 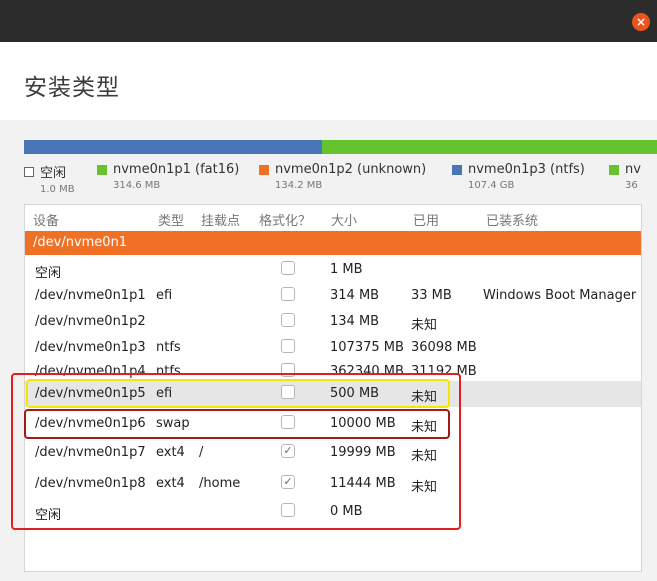 What do you see at coordinates (57, 189) in the screenshot?
I see `legend-size: 1.0 MB` at bounding box center [57, 189].